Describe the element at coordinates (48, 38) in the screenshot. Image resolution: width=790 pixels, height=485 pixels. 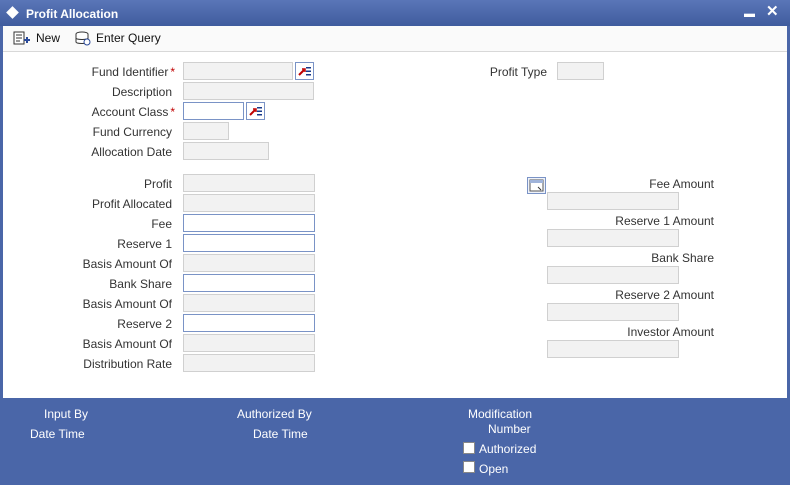
I see `new-label: New` at that location.